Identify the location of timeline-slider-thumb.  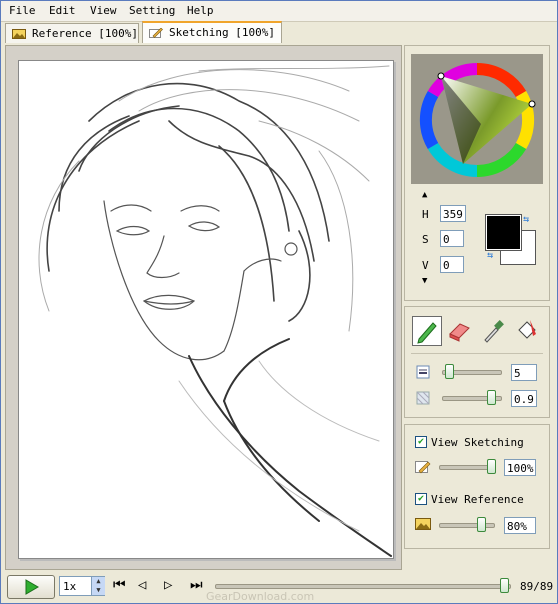
(504, 585).